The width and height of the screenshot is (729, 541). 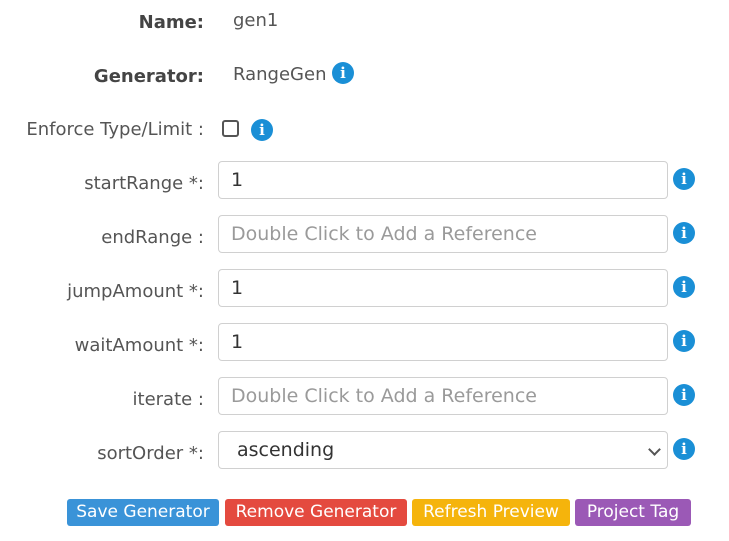 What do you see at coordinates (115, 129) in the screenshot?
I see `enforce-label: Enforce Type/Limit :` at bounding box center [115, 129].